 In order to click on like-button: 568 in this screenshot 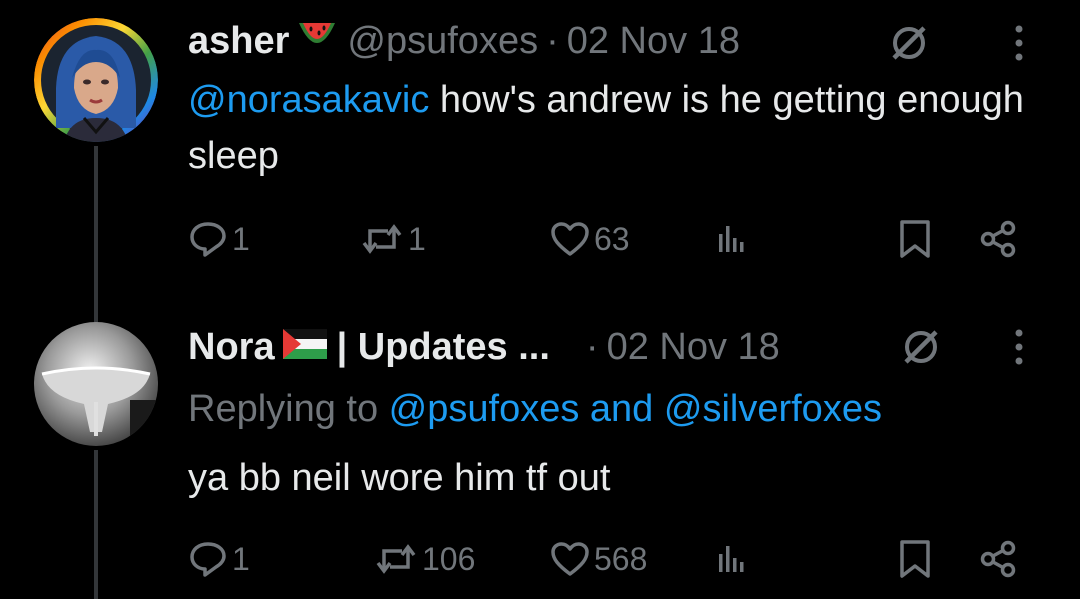, I will do `click(598, 559)`.